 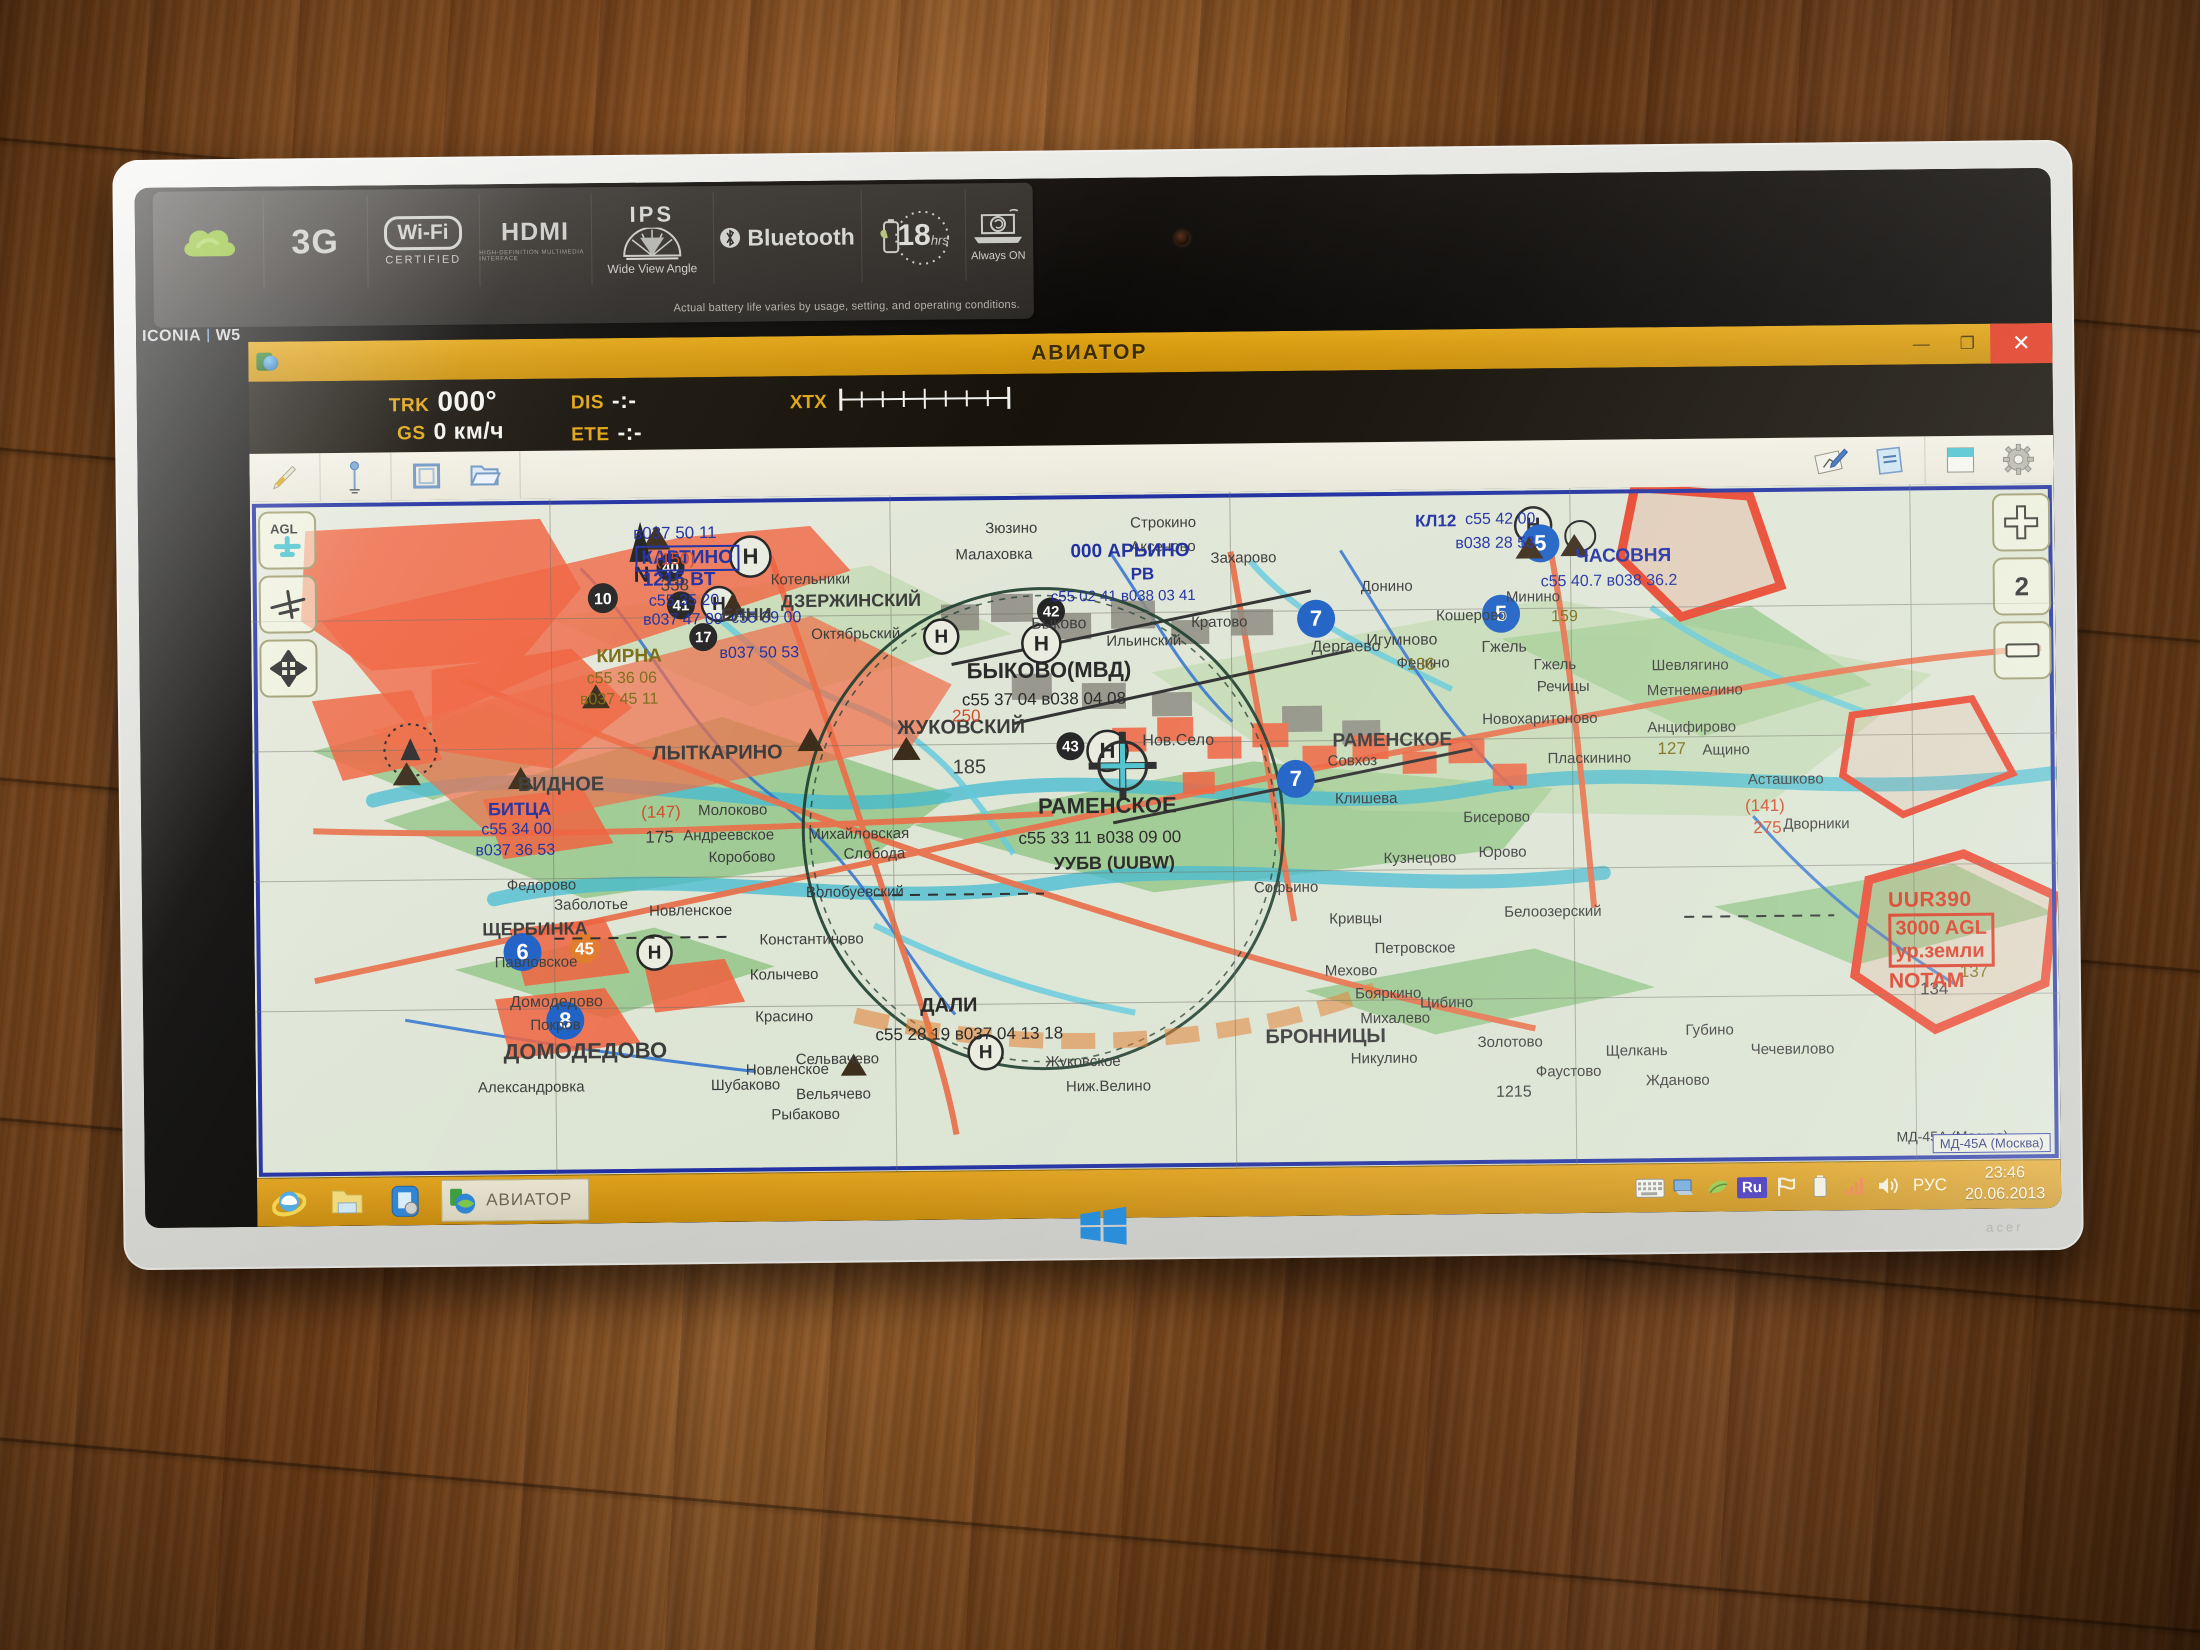 I want to click on map-label: Ниж.Велино, so click(x=1108, y=1086).